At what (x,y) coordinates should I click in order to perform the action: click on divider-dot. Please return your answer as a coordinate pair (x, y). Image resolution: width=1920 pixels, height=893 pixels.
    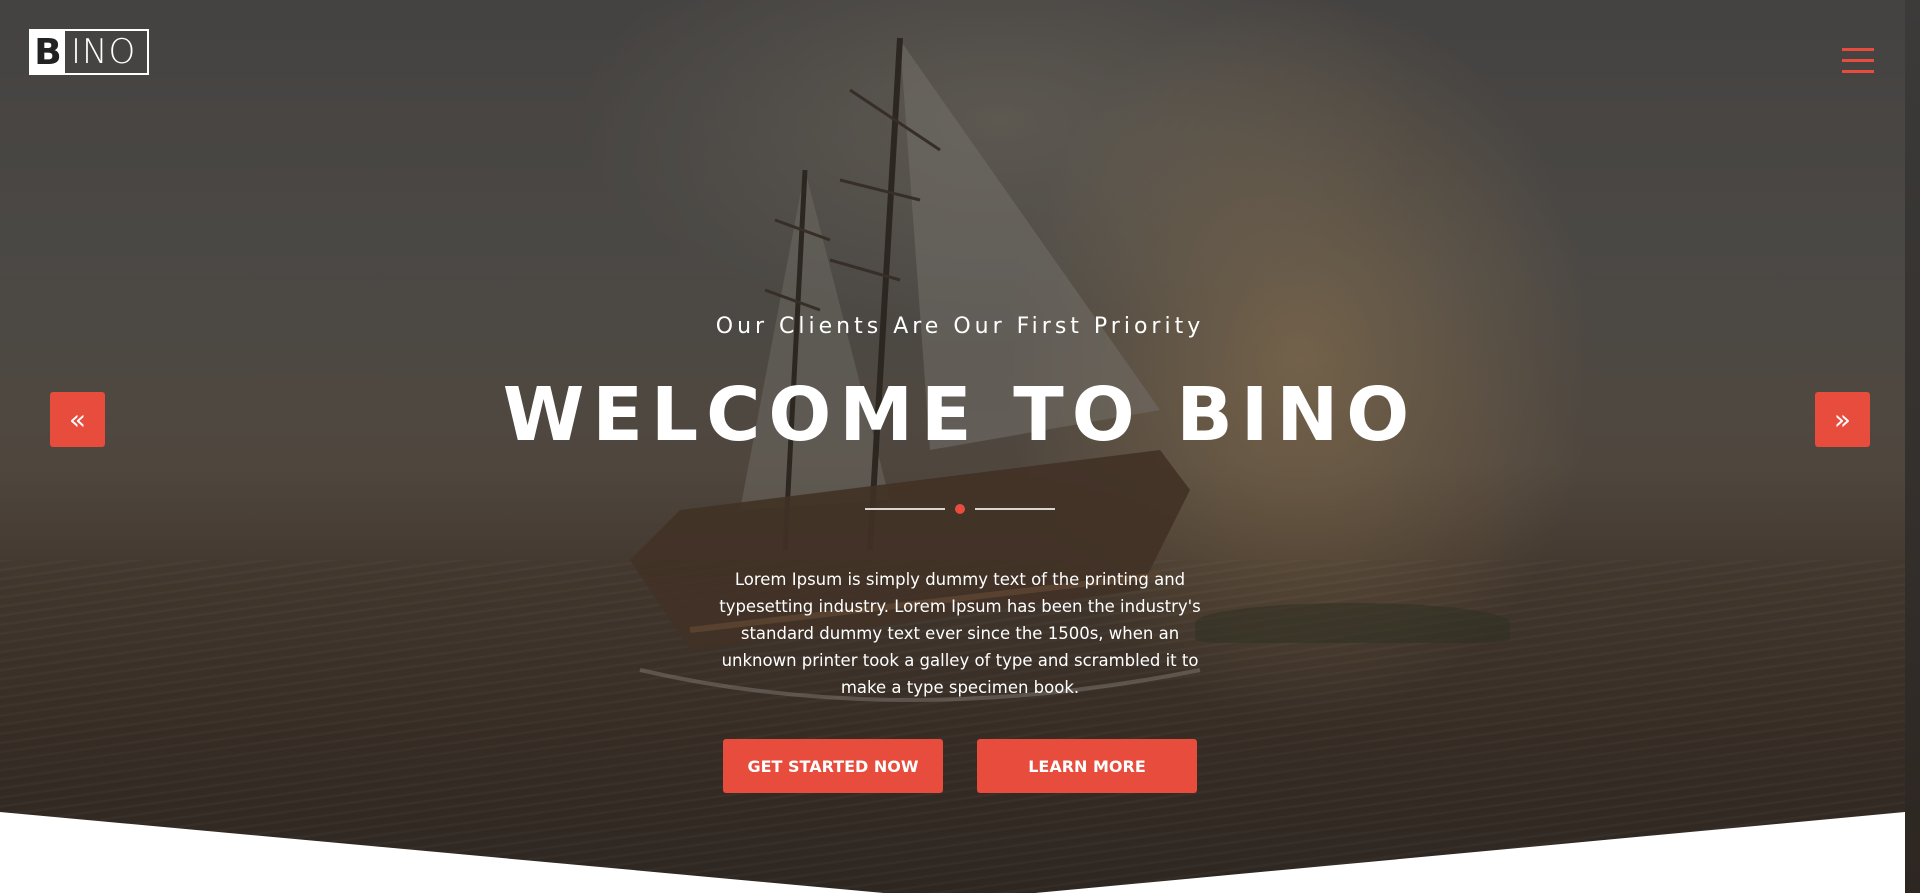
    Looking at the image, I should click on (960, 509).